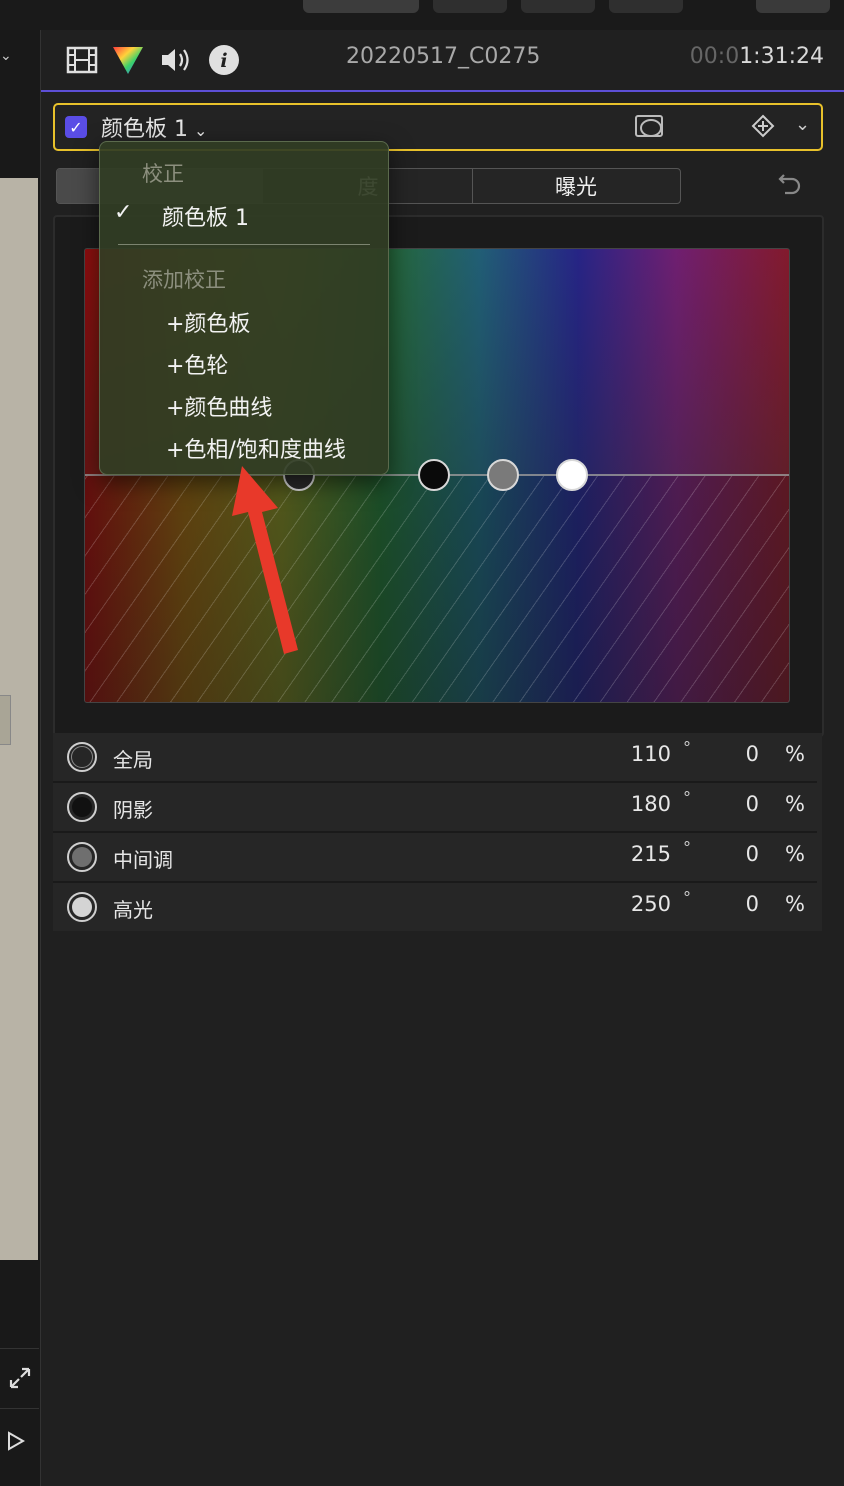  What do you see at coordinates (163, 174) in the screenshot?
I see `menu-header-corrections: 校正` at bounding box center [163, 174].